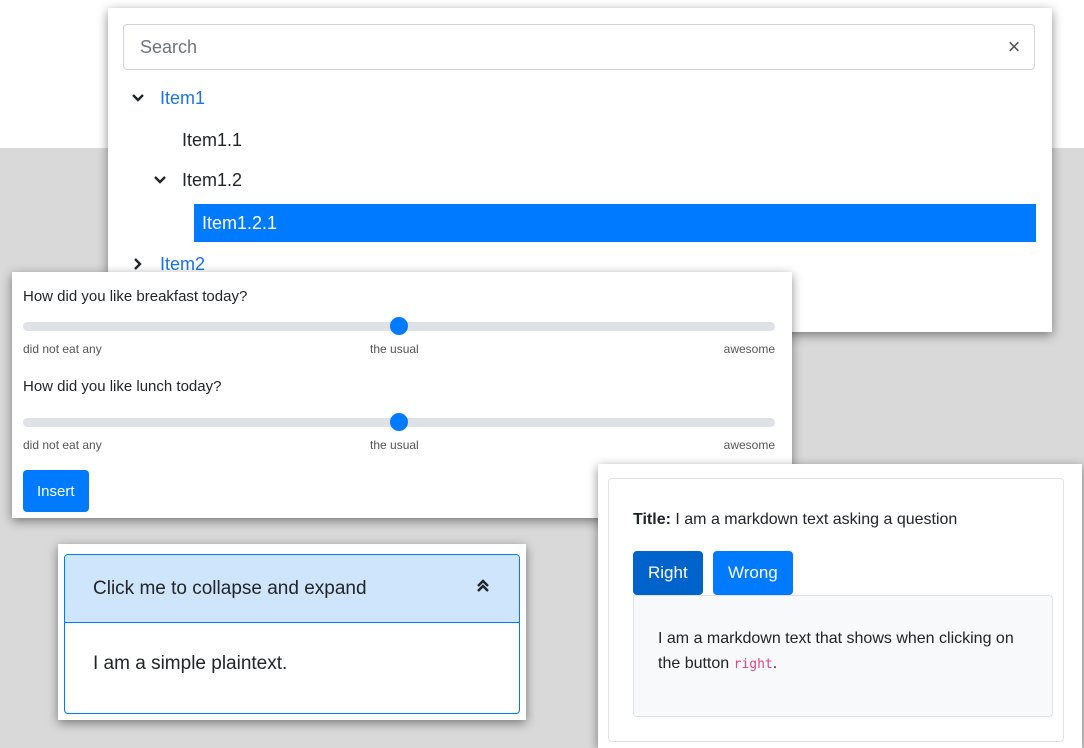 The height and width of the screenshot is (748, 1084). I want to click on question-label: How did you like breakfast today?, so click(135, 296).